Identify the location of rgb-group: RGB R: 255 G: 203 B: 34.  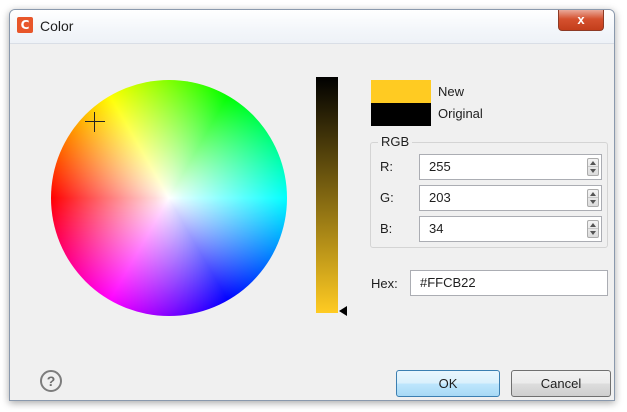
(489, 191).